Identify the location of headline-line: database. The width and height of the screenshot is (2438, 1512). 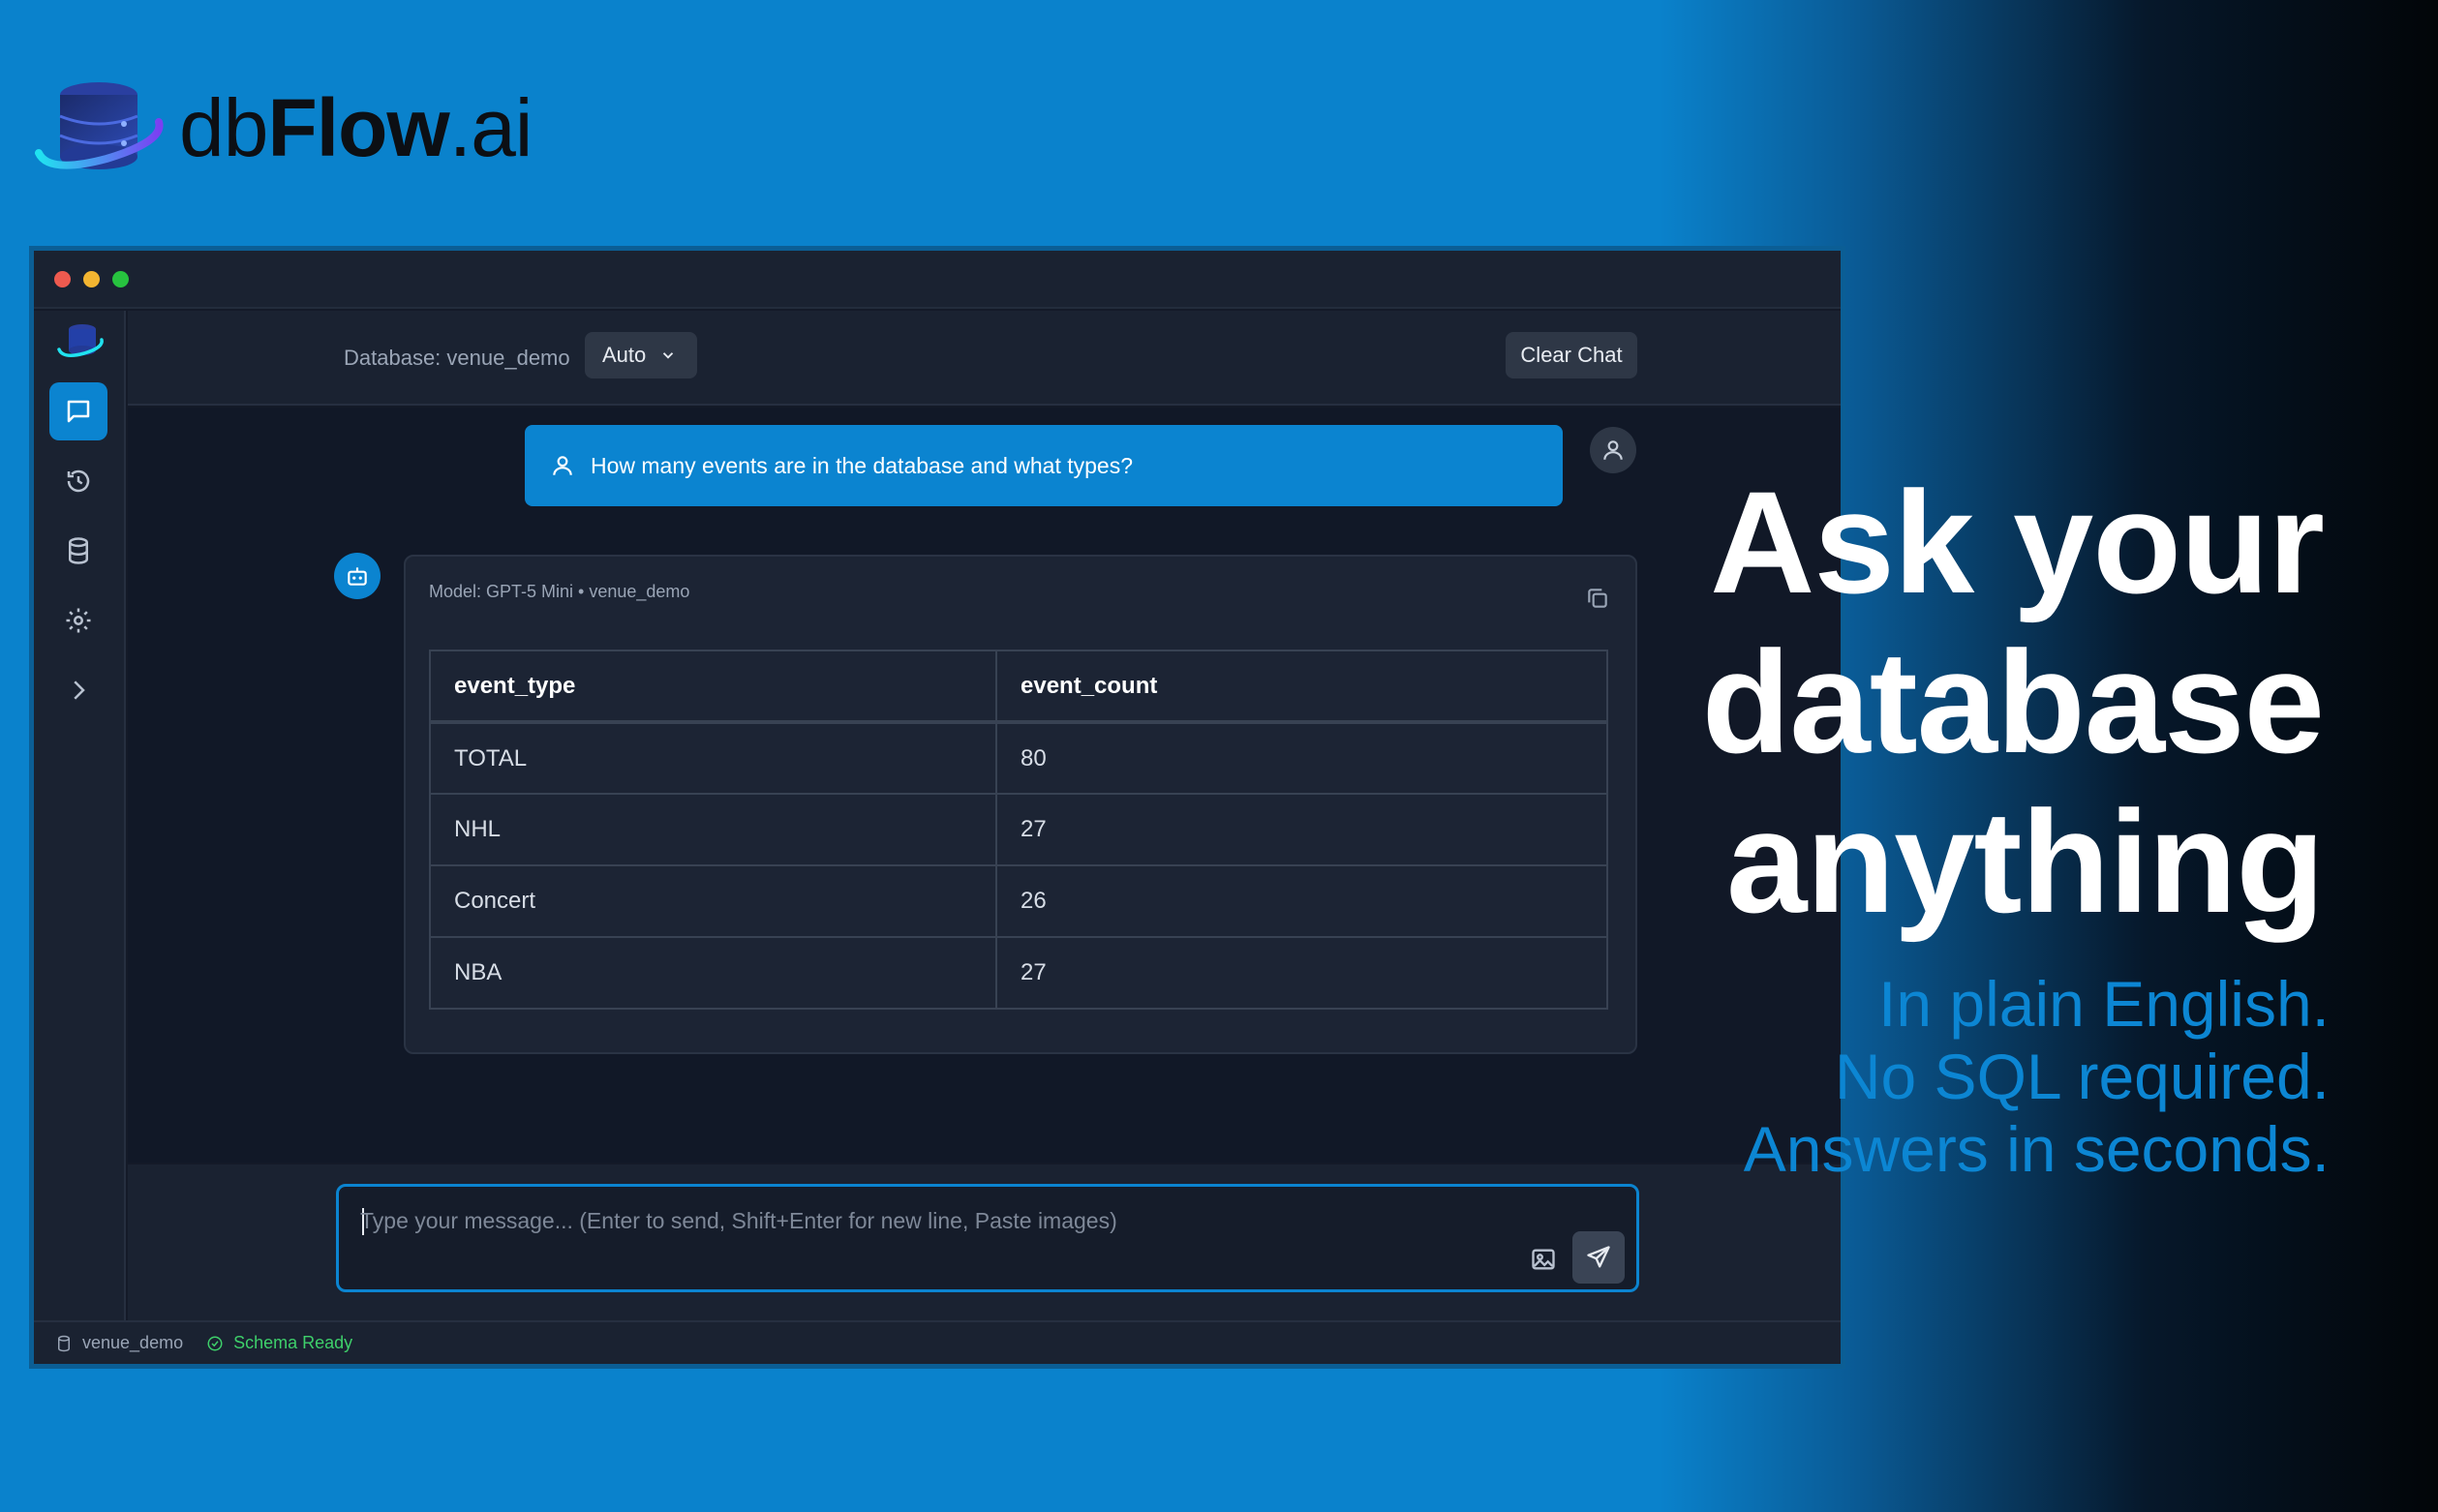
(2013, 701).